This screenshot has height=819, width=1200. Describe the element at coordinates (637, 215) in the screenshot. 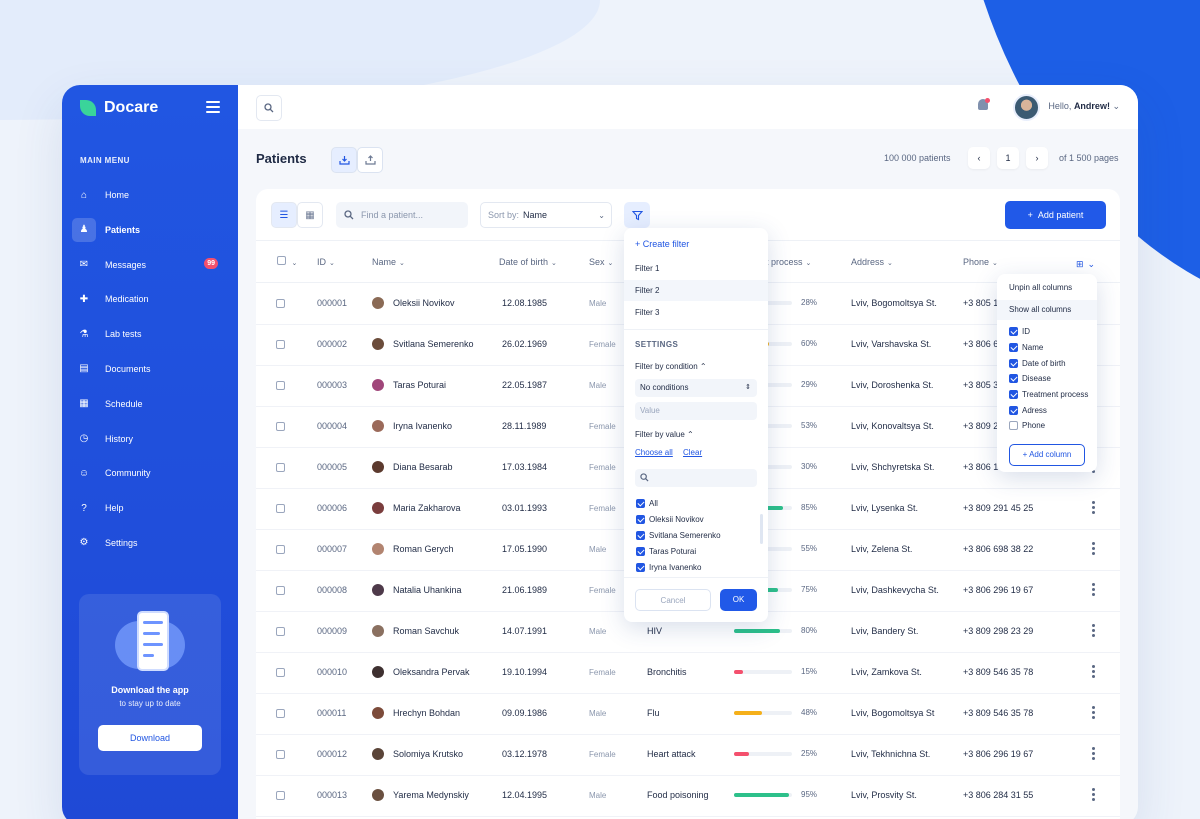

I see `filter-button` at that location.